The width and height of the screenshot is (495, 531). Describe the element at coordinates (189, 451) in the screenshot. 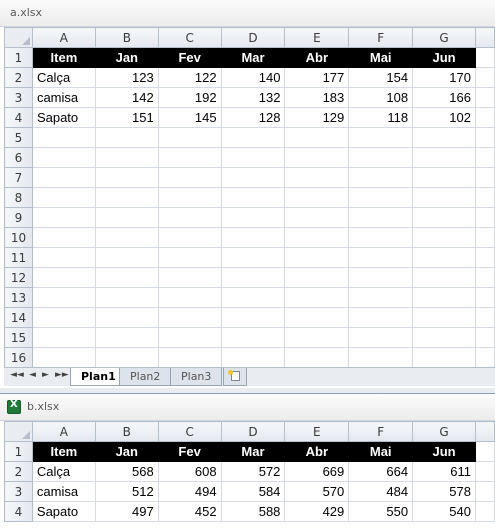

I see `header-cell: Fev` at that location.